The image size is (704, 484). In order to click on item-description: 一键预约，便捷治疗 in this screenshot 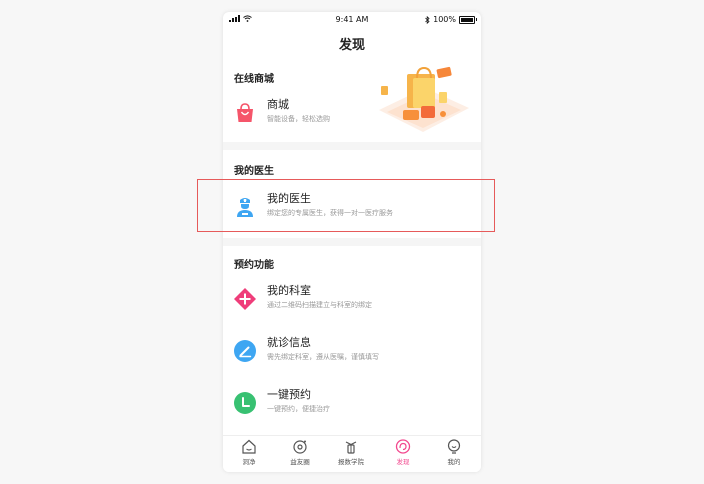, I will do `click(298, 409)`.